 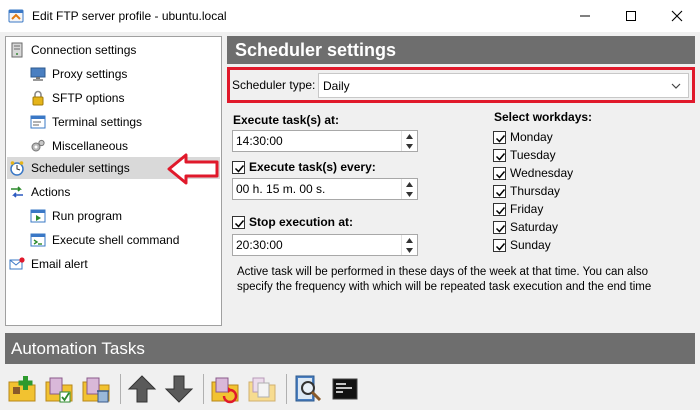 What do you see at coordinates (16, 16) in the screenshot?
I see `app-icon` at bounding box center [16, 16].